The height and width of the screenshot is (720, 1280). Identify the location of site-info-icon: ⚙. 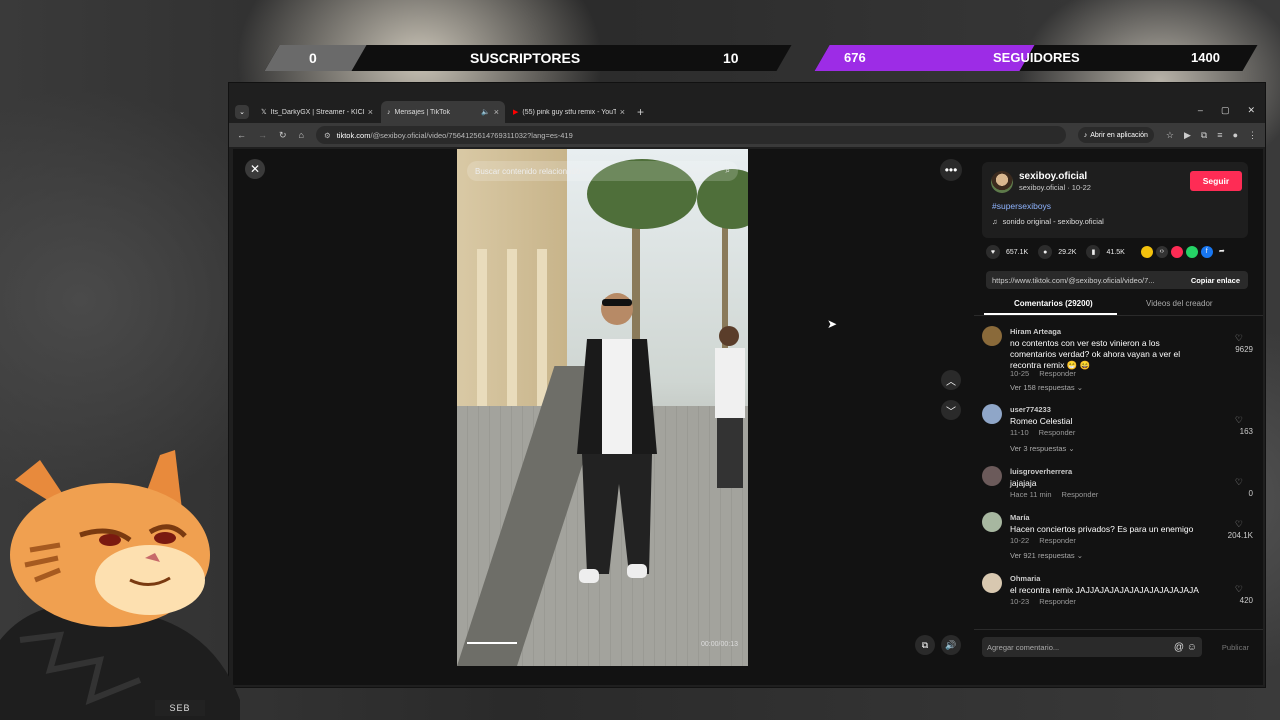
(327, 135).